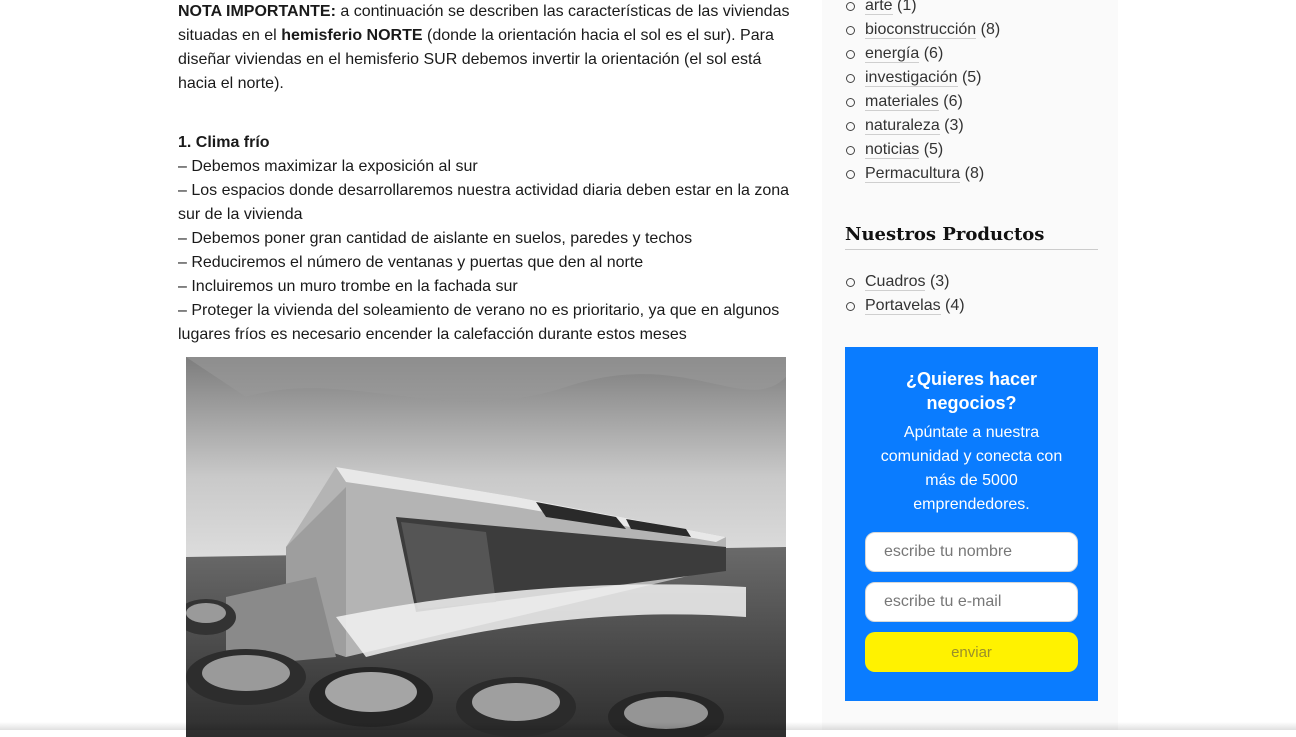  What do you see at coordinates (648, 726) in the screenshot?
I see `page-bottom-shadow` at bounding box center [648, 726].